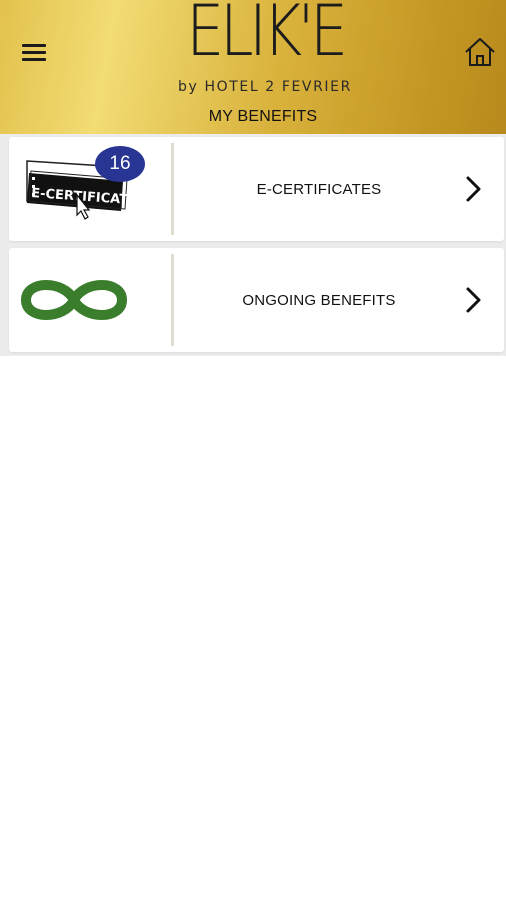 Image resolution: width=506 pixels, height=900 pixels. What do you see at coordinates (89, 300) in the screenshot?
I see `infinity-icon` at bounding box center [89, 300].